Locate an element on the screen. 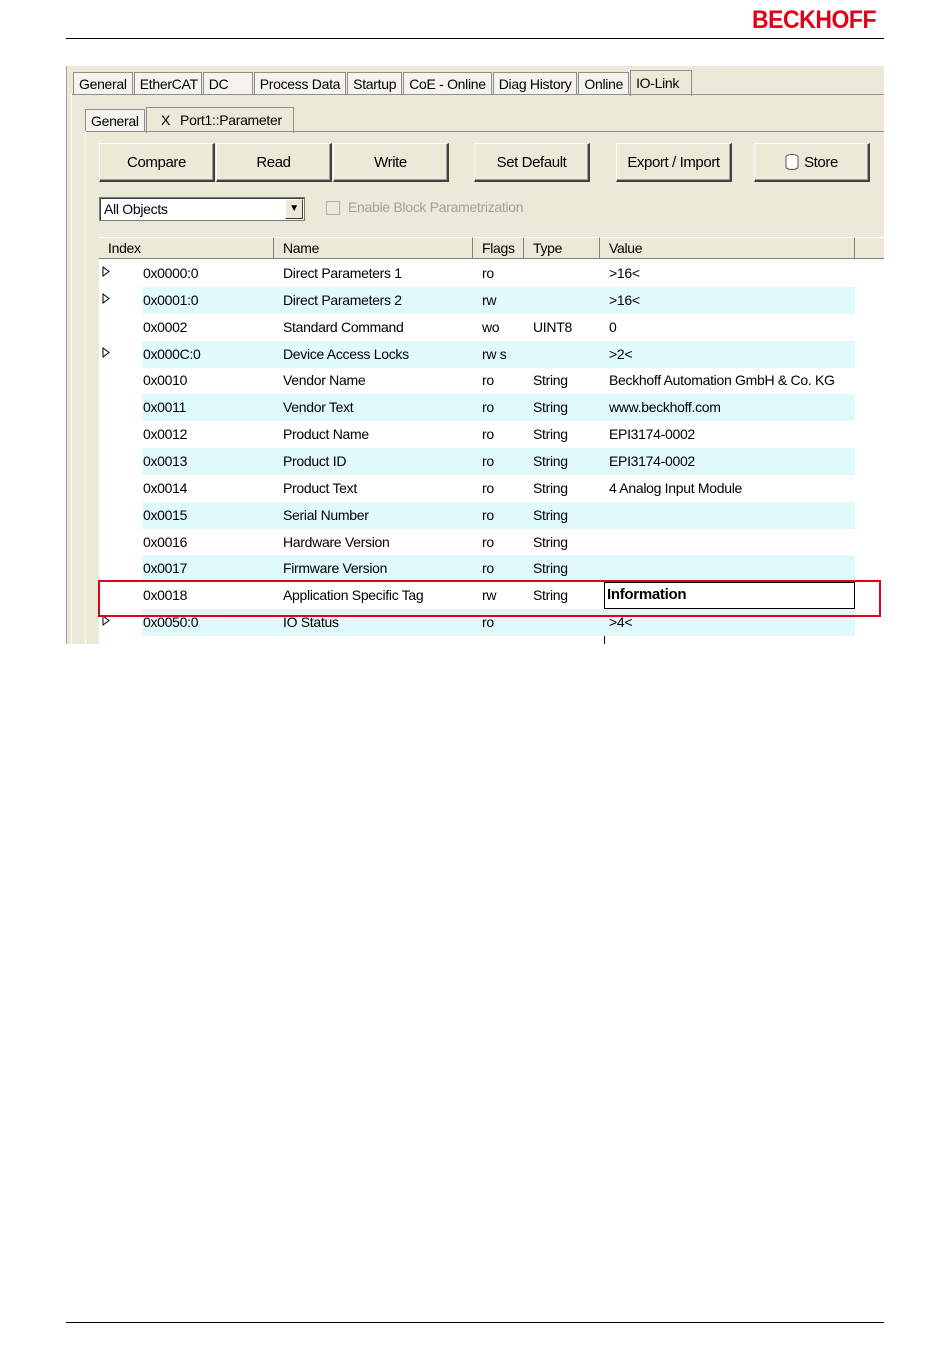 The image size is (950, 1369). cell-index: 0x0016 is located at coordinates (165, 541).